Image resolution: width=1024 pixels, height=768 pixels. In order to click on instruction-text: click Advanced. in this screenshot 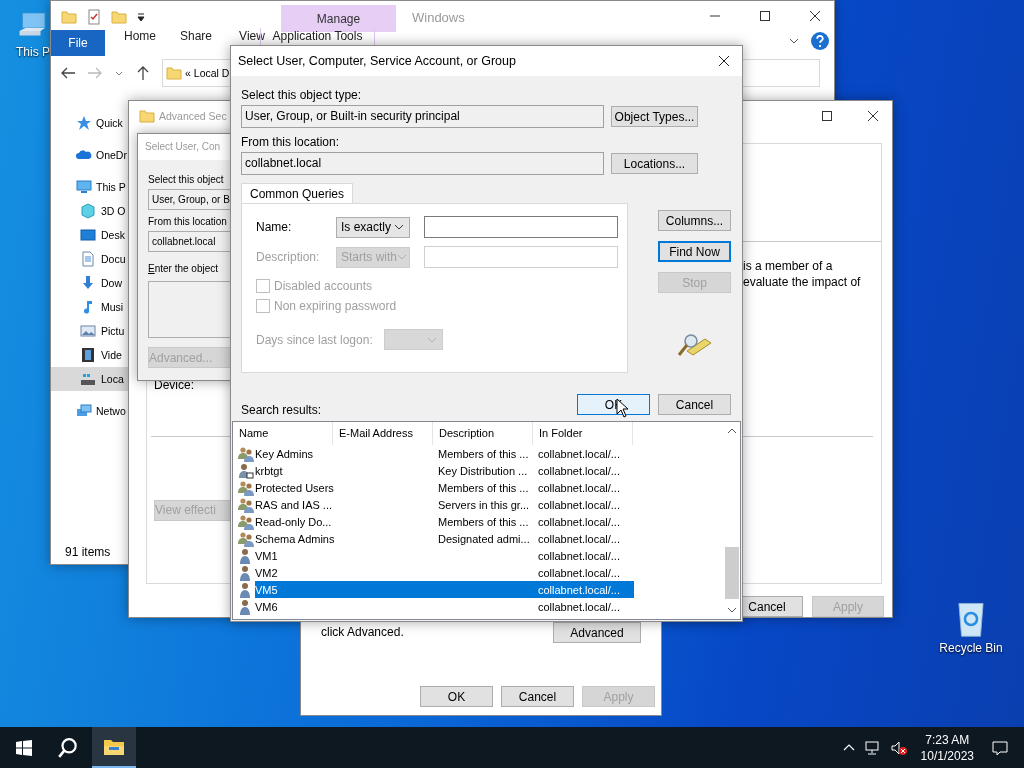, I will do `click(362, 632)`.